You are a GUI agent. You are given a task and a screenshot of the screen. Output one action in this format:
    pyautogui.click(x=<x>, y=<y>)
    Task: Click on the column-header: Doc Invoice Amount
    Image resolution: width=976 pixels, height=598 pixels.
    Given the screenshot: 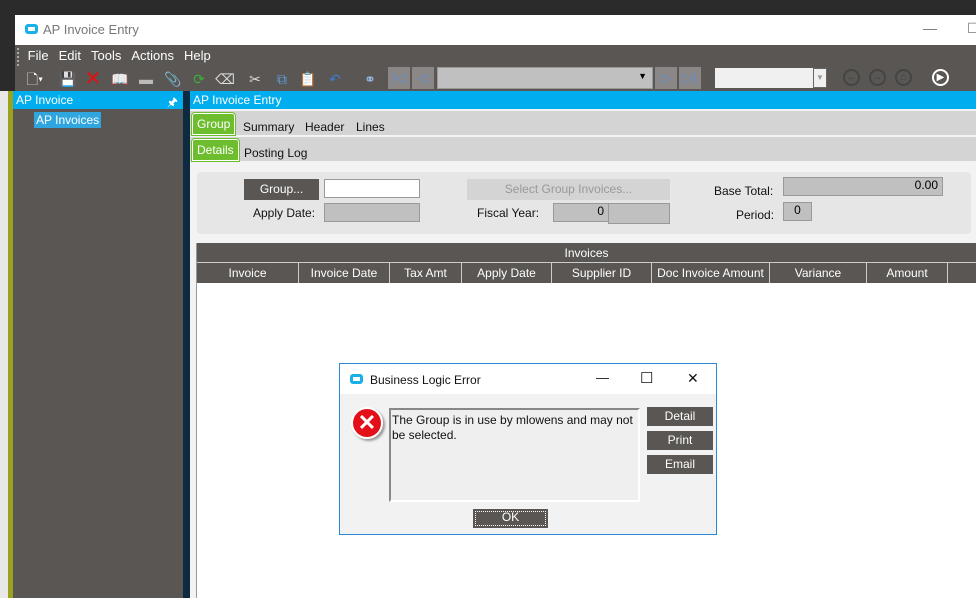 What is the action you would take?
    pyautogui.click(x=711, y=273)
    